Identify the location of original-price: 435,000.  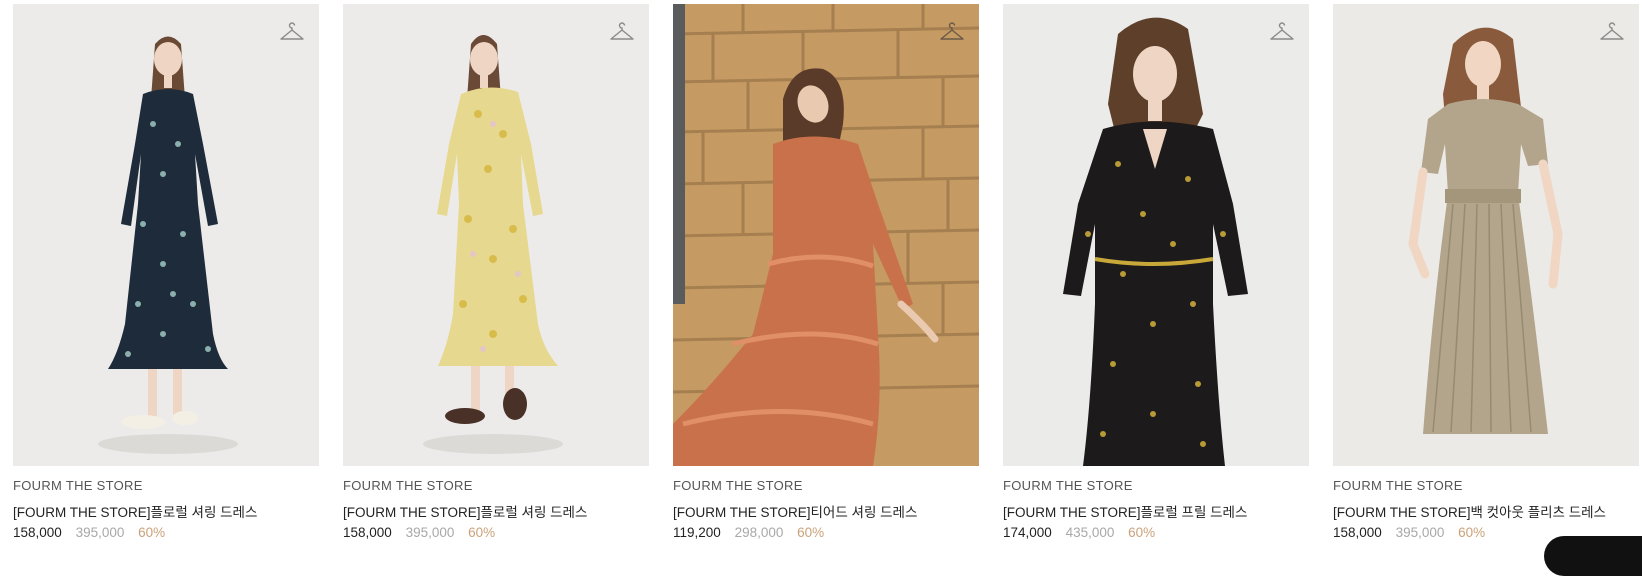
(1090, 532).